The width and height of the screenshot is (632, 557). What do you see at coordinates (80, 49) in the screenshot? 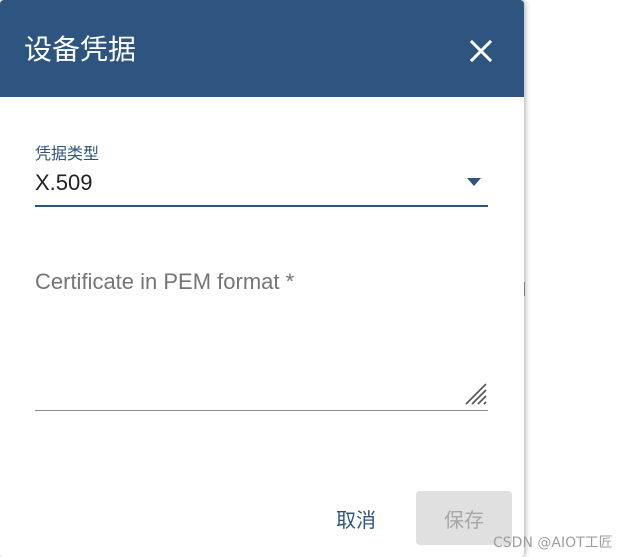
I see `dialog-title: 设备凭据` at bounding box center [80, 49].